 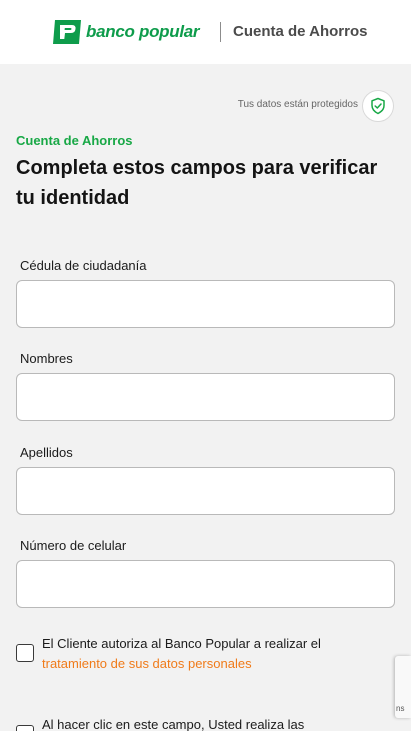 I want to click on id-number-input, so click(x=205, y=304).